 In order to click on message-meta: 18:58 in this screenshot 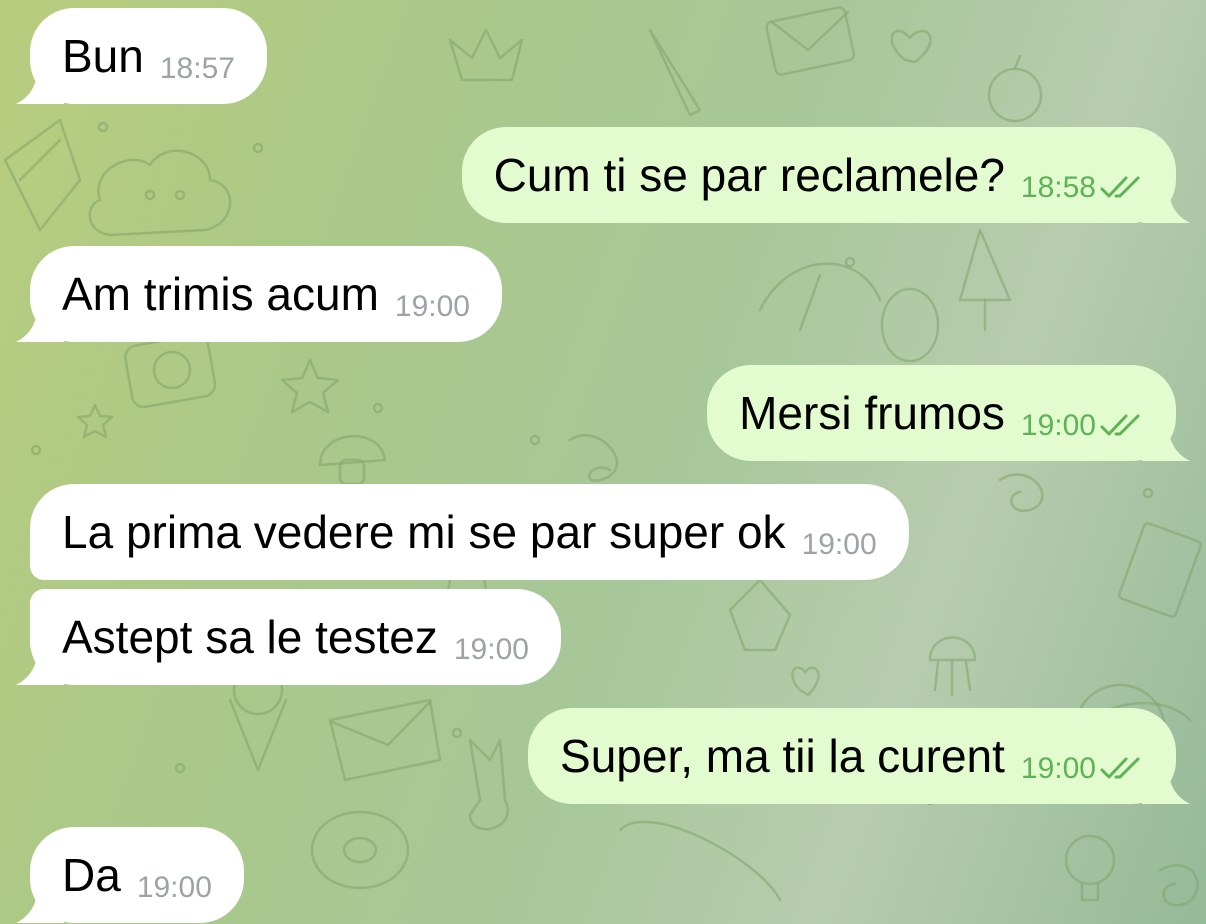, I will do `click(1082, 188)`.